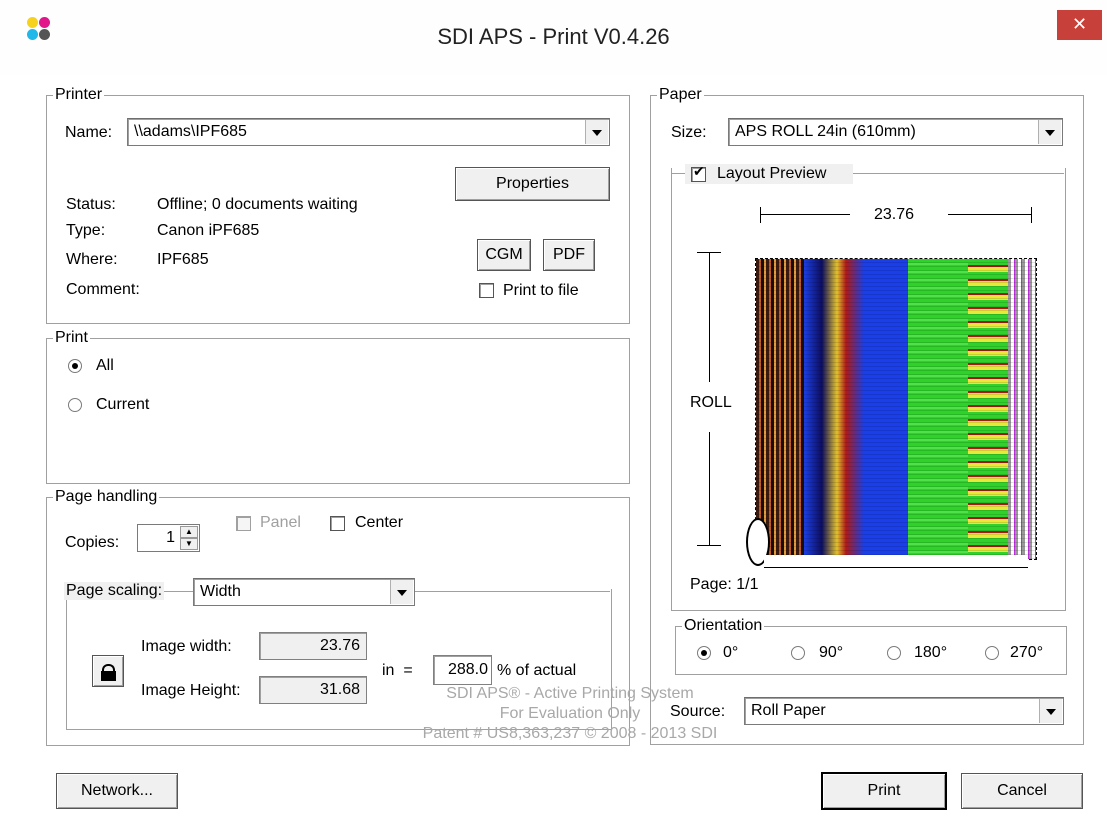 This screenshot has height=834, width=1107. What do you see at coordinates (709, 317) in the screenshot?
I see `roll-arrow-top-line` at bounding box center [709, 317].